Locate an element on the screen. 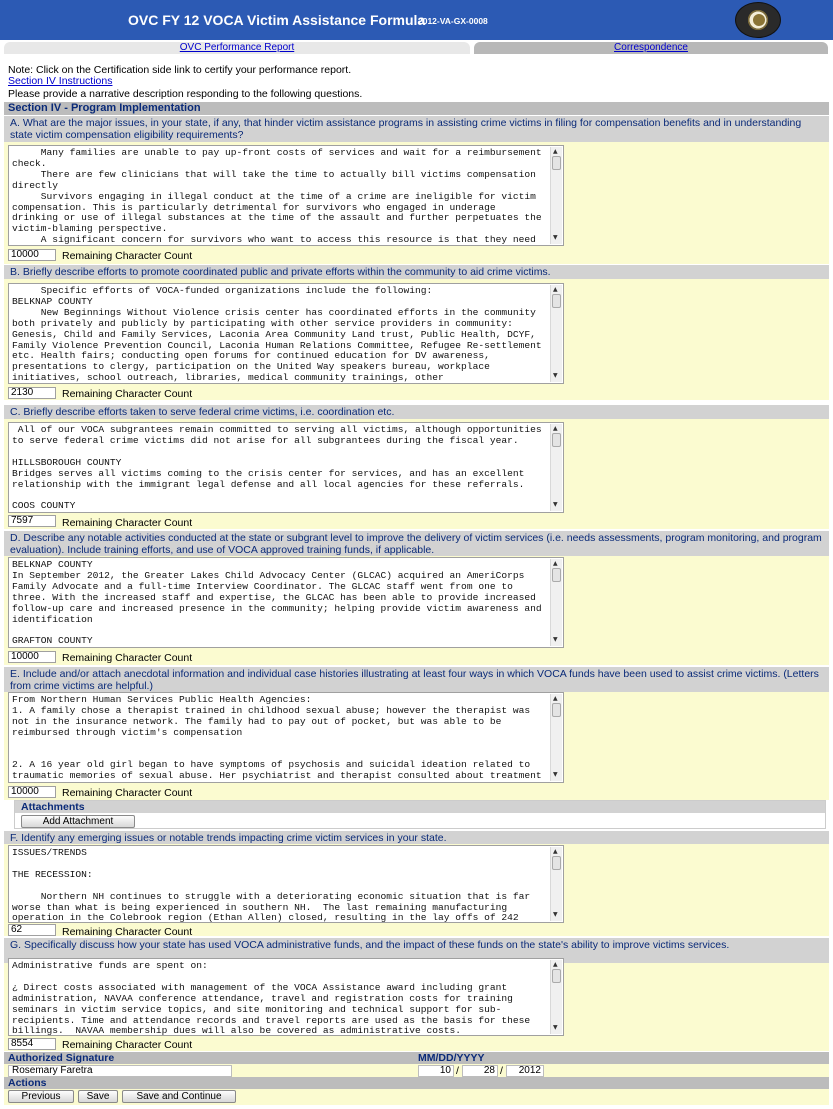 The height and width of the screenshot is (1109, 833). authorized-signature-label: Authorized Signature is located at coordinates (209, 1058).